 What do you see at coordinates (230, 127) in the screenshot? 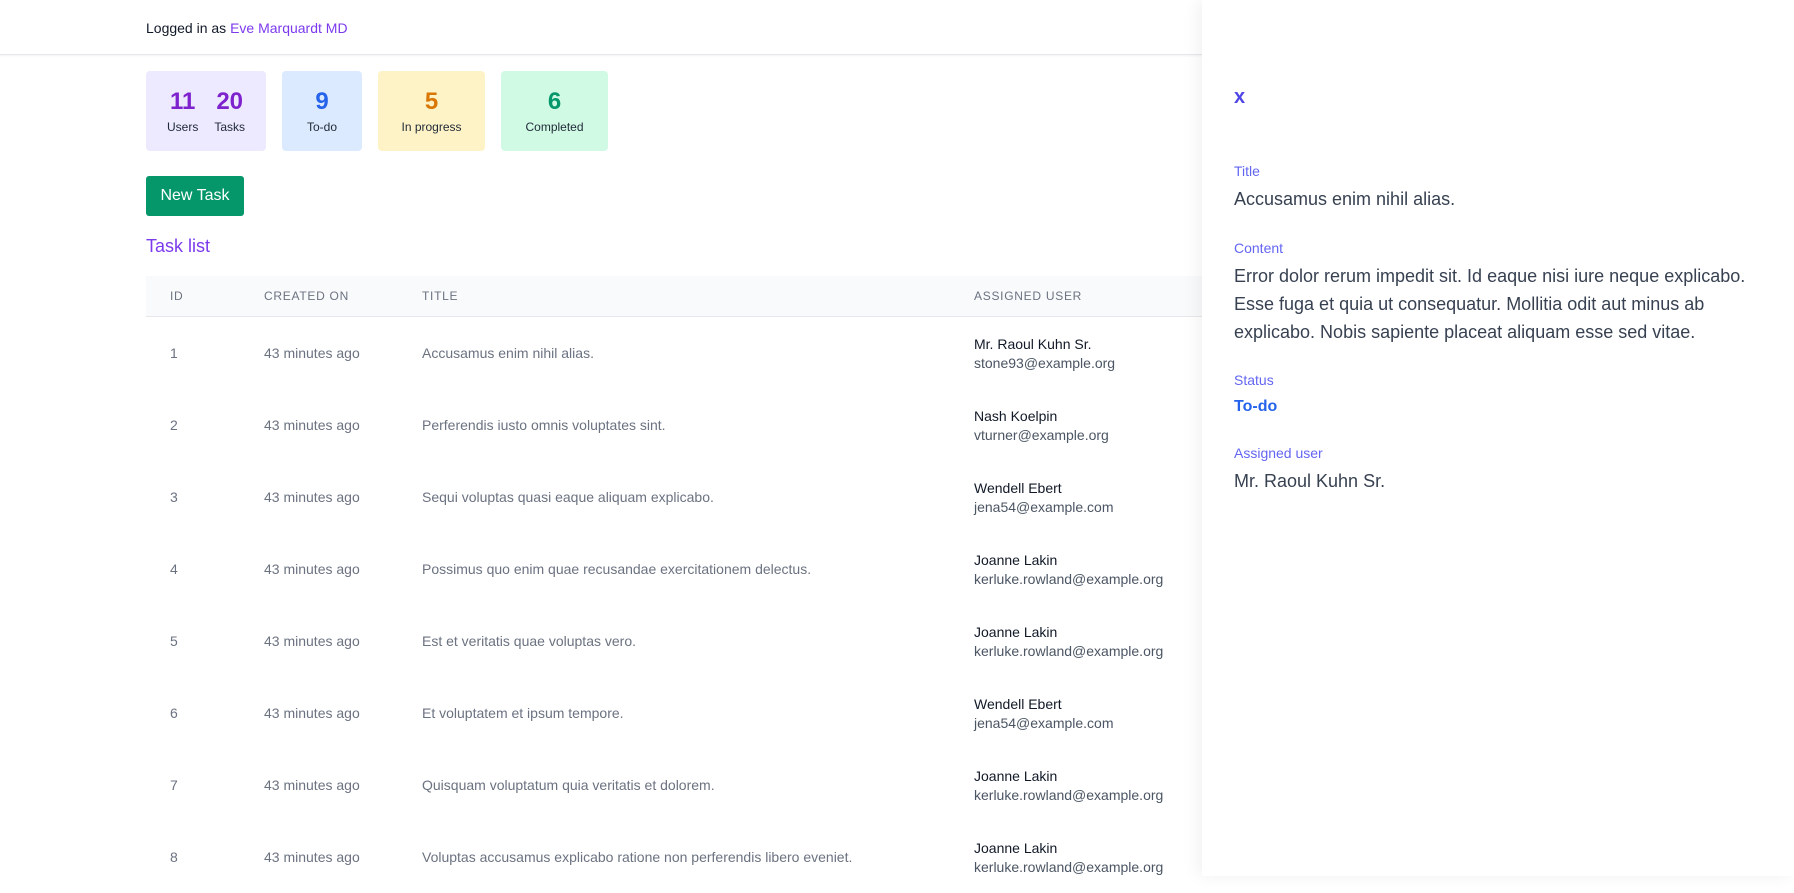
I see `tasks-label: Tasks` at bounding box center [230, 127].